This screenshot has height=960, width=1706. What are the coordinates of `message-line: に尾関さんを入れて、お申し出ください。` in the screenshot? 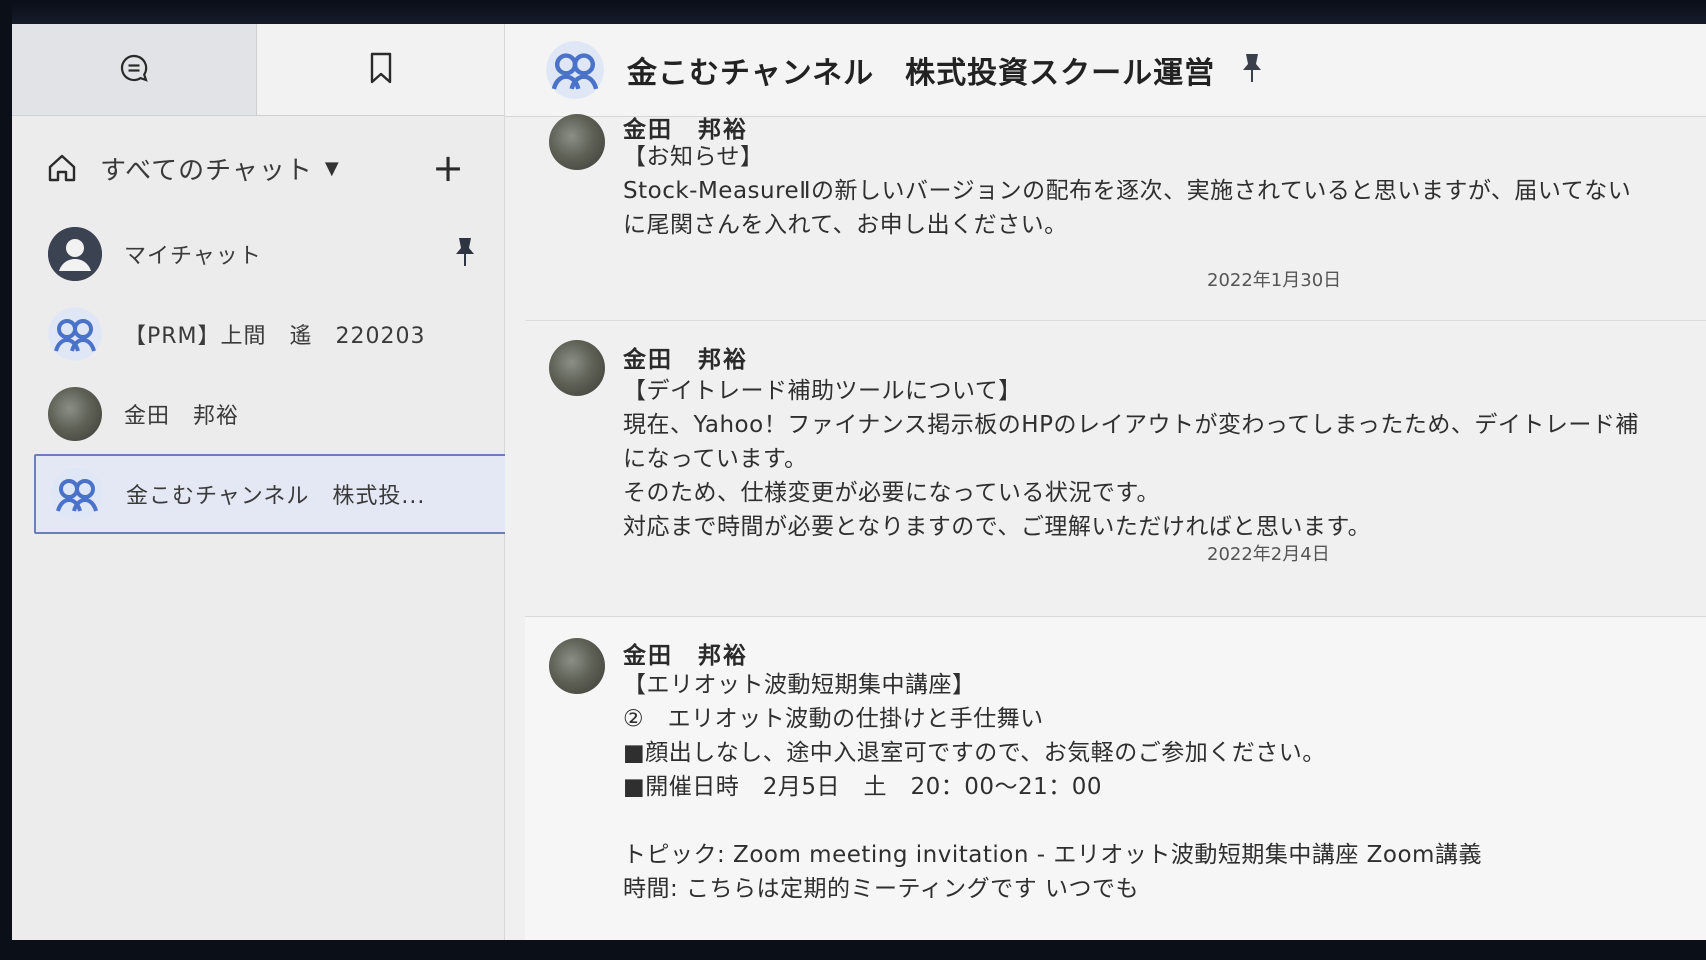 It's located at (845, 225).